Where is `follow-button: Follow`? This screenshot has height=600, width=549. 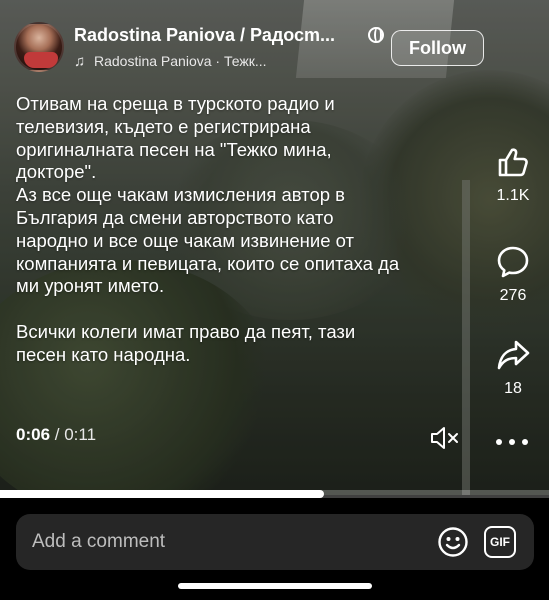 follow-button: Follow is located at coordinates (437, 48).